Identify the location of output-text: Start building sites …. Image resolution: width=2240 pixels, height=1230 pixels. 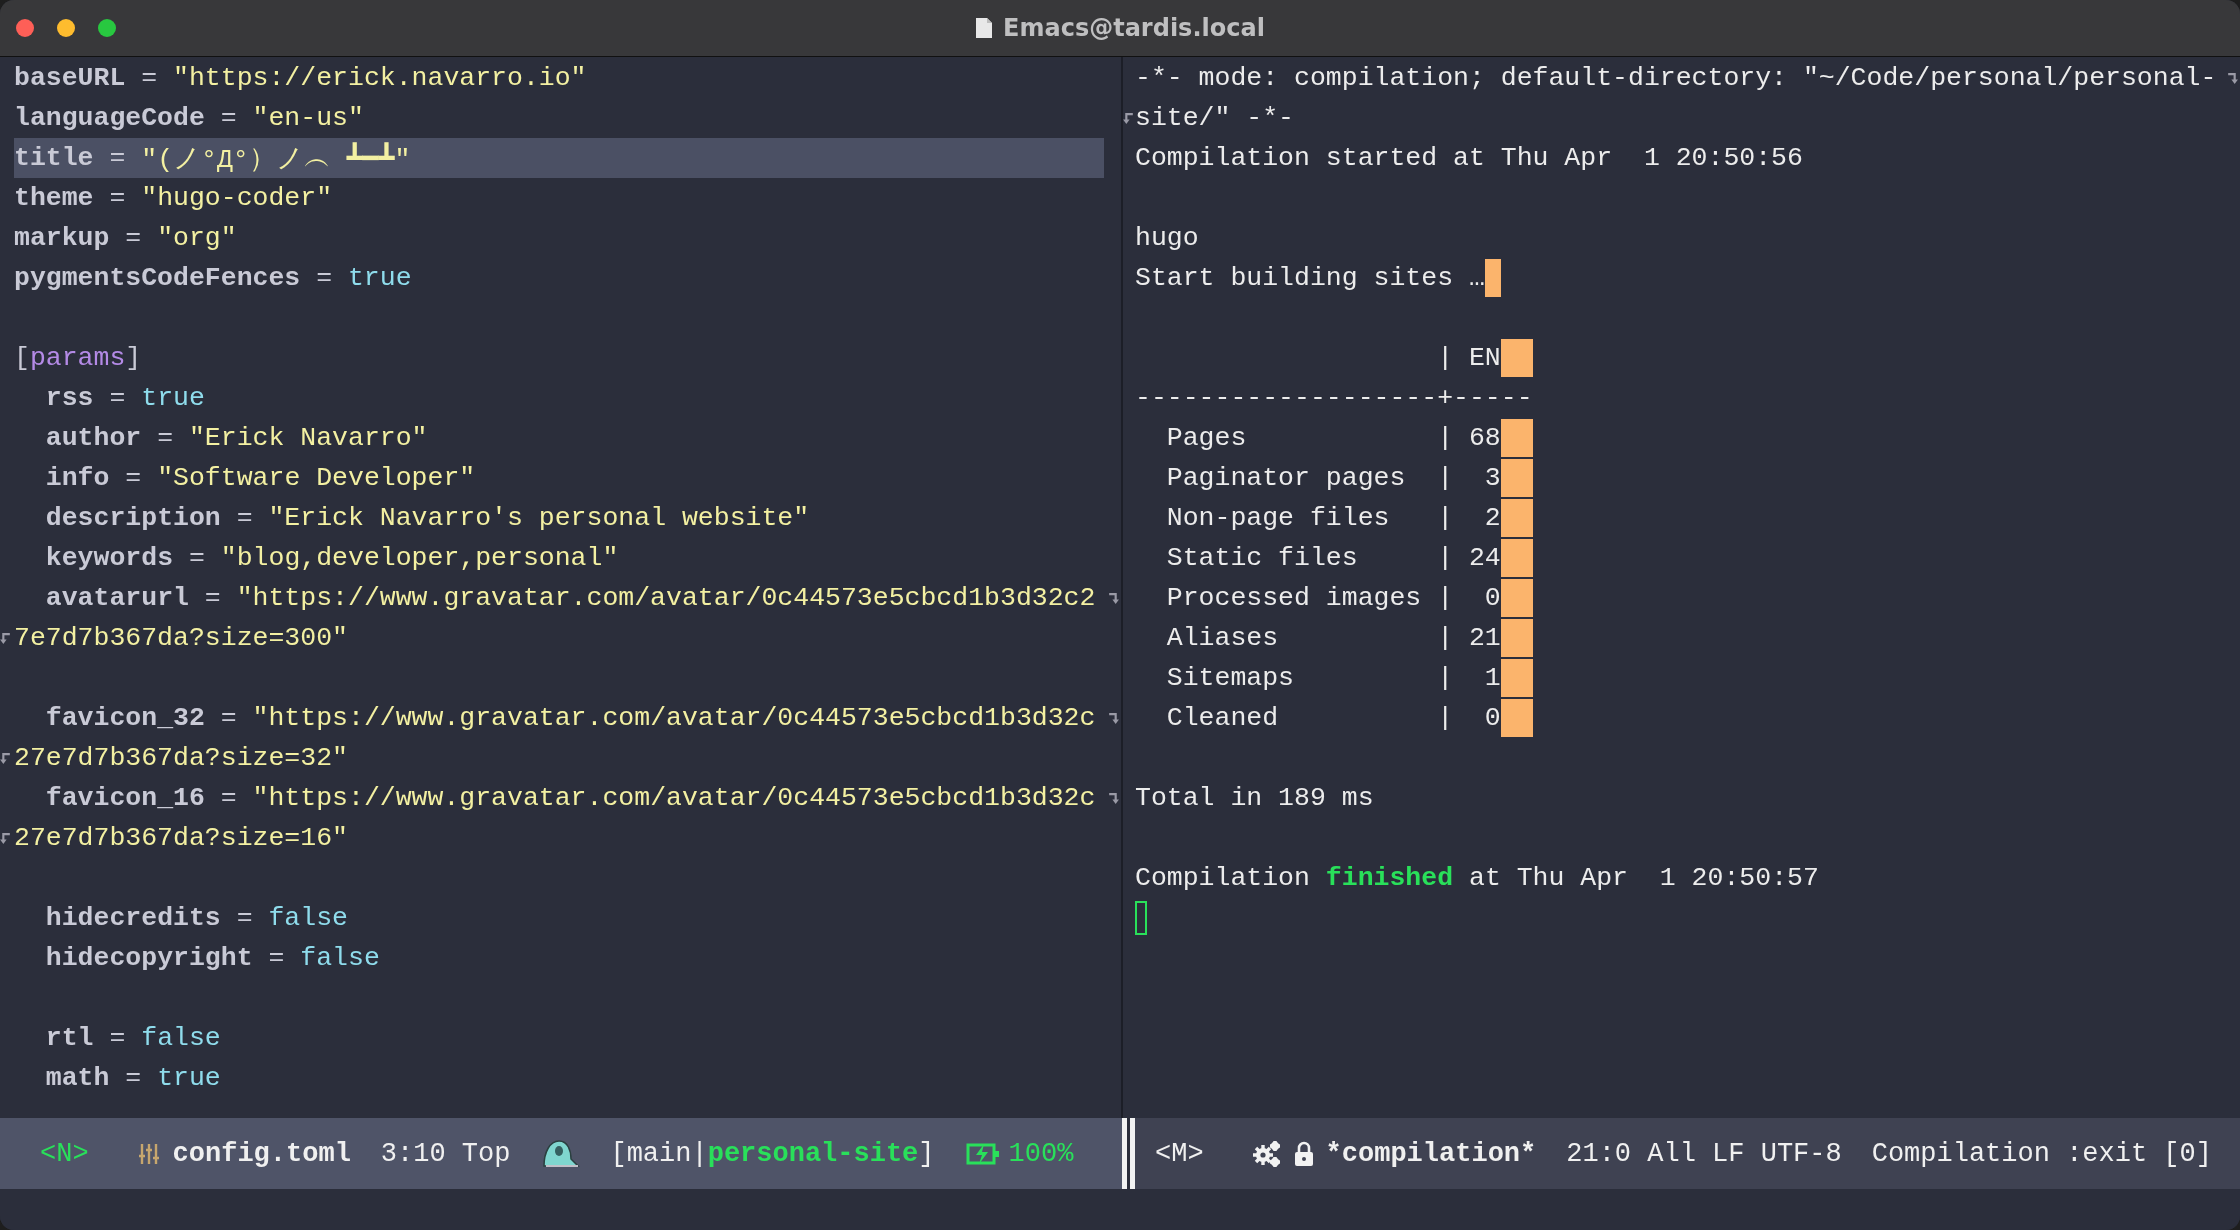
(1310, 278).